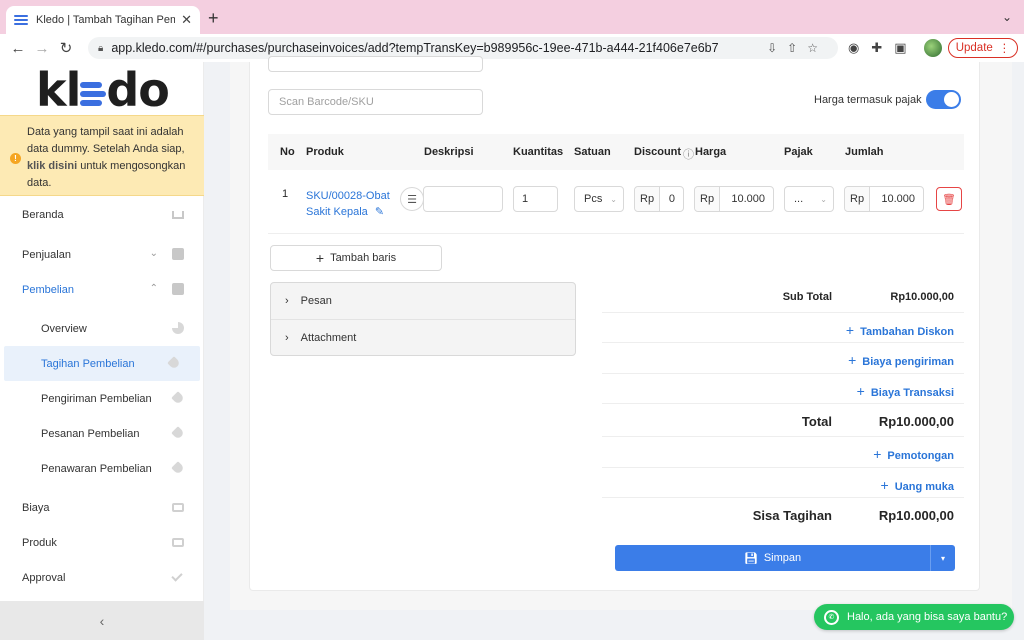 Image resolution: width=1024 pixels, height=640 pixels. I want to click on check-icon, so click(177, 576).